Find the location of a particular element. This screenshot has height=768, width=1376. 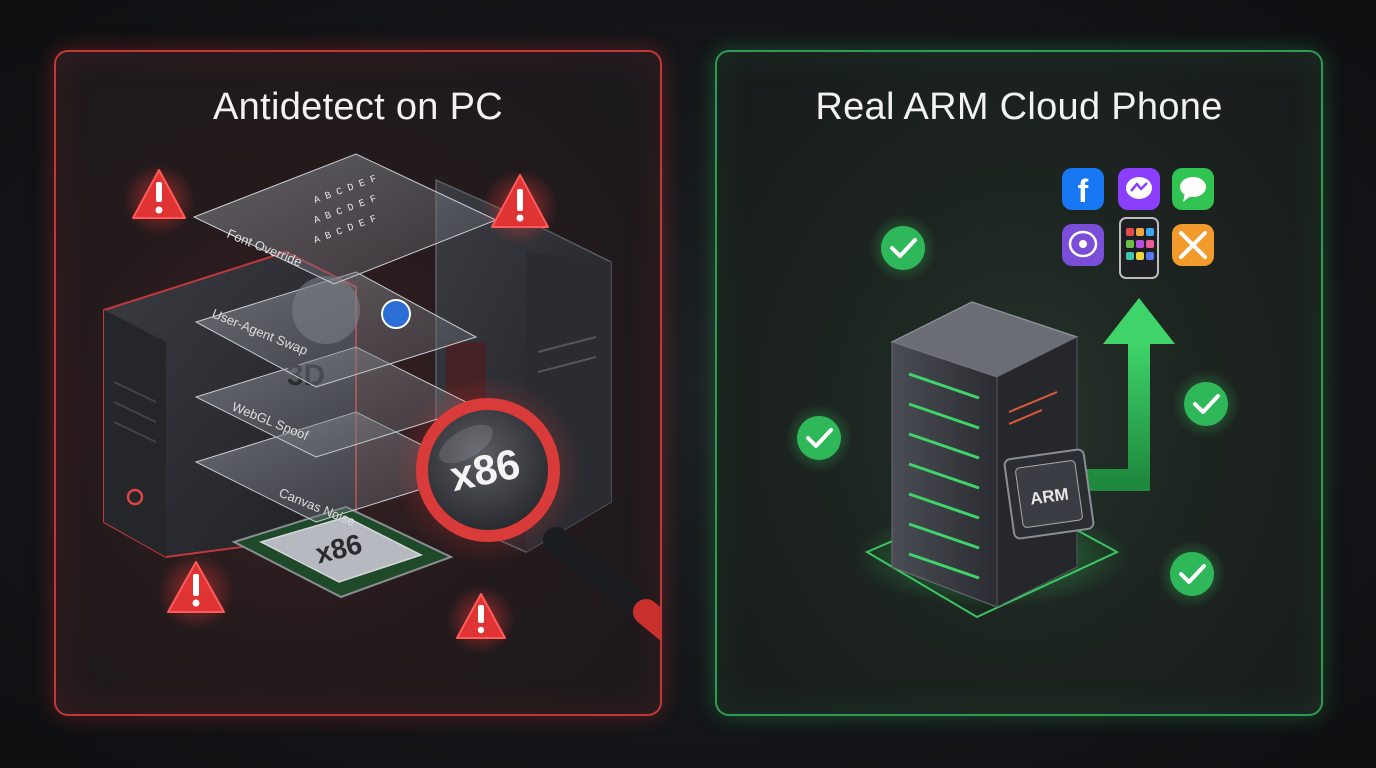

facebook-icon: f is located at coordinates (1083, 189).